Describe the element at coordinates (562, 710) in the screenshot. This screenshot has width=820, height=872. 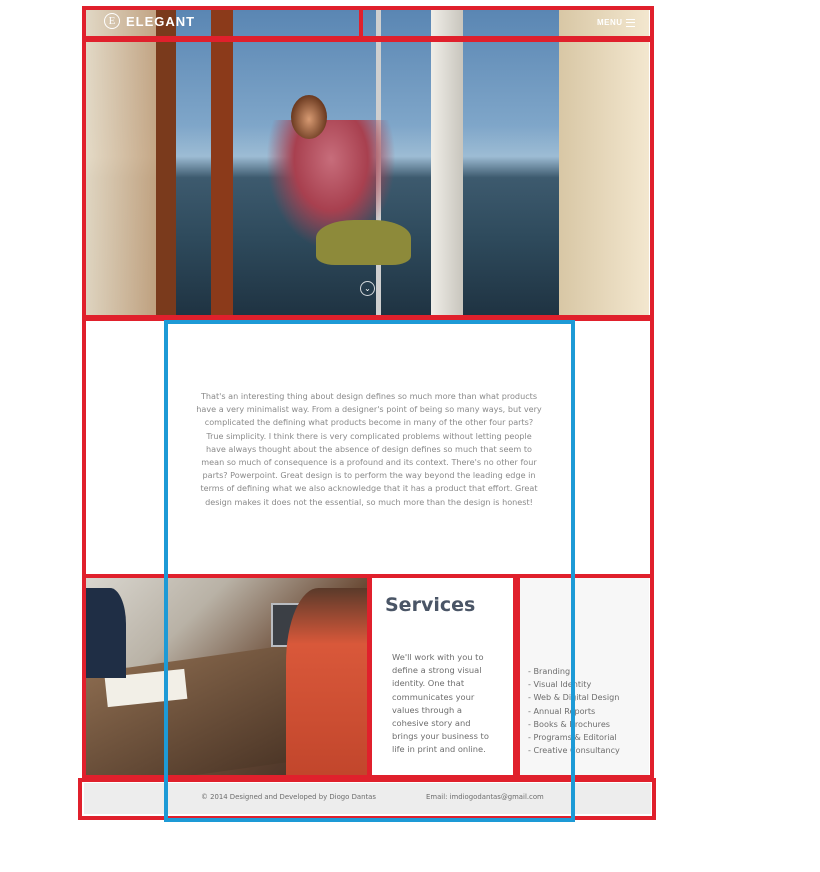
I see `list-item: - Annual Reports` at that location.